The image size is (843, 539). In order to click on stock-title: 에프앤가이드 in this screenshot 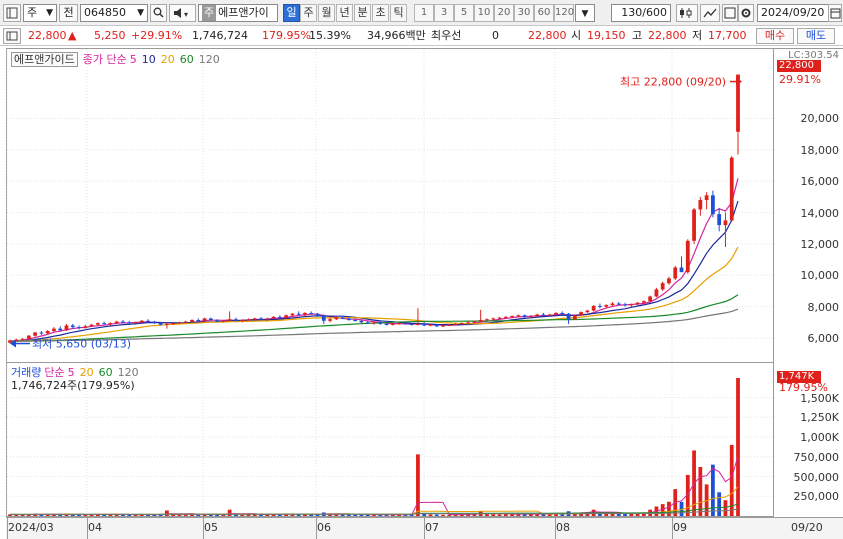, I will do `click(44, 59)`.